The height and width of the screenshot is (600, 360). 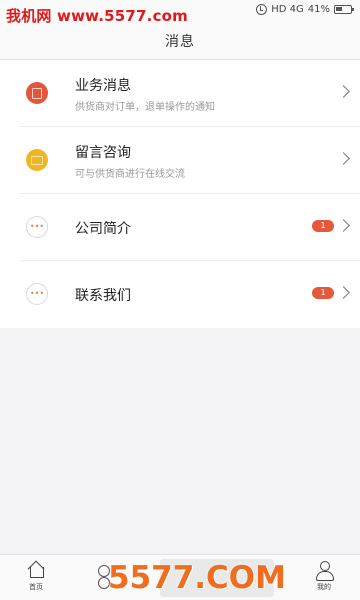 What do you see at coordinates (36, 587) in the screenshot?
I see `nav-home-label: 首页` at bounding box center [36, 587].